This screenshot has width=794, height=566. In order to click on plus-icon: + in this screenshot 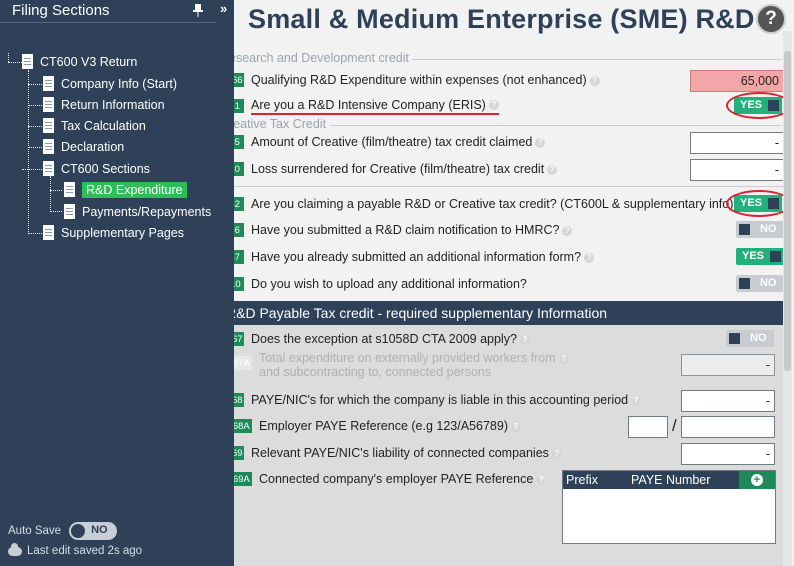, I will do `click(757, 480)`.